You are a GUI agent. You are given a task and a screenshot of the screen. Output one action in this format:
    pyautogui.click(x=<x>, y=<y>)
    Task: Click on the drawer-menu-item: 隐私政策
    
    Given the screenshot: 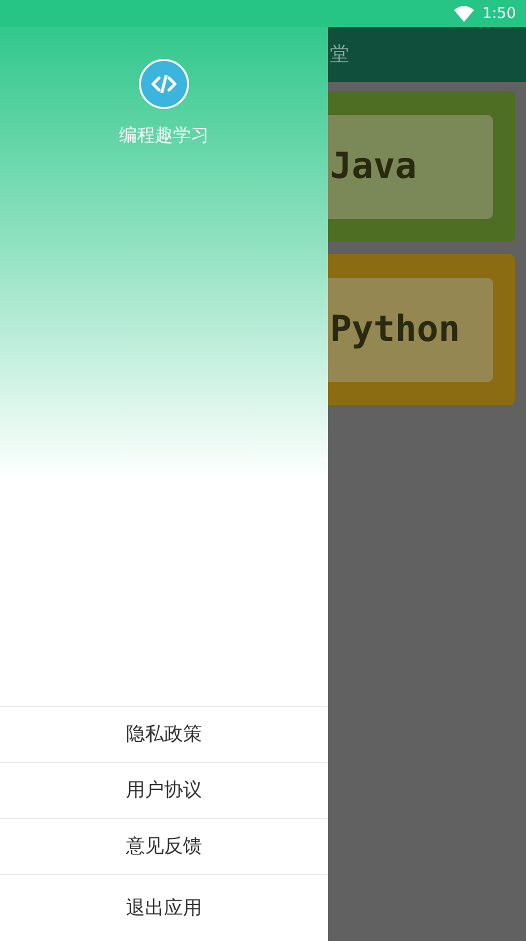 What is the action you would take?
    pyautogui.click(x=164, y=735)
    